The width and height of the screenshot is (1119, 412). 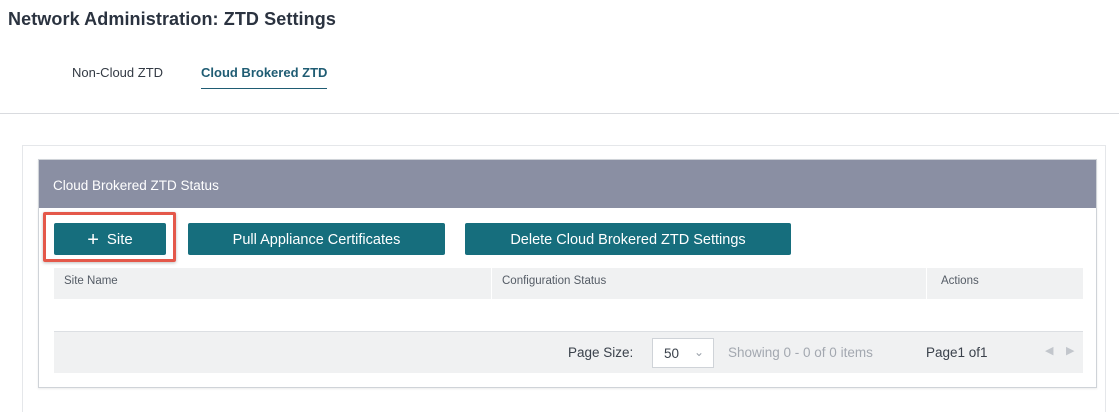 What do you see at coordinates (1070, 350) in the screenshot?
I see `chevron-right-icon: ▶` at bounding box center [1070, 350].